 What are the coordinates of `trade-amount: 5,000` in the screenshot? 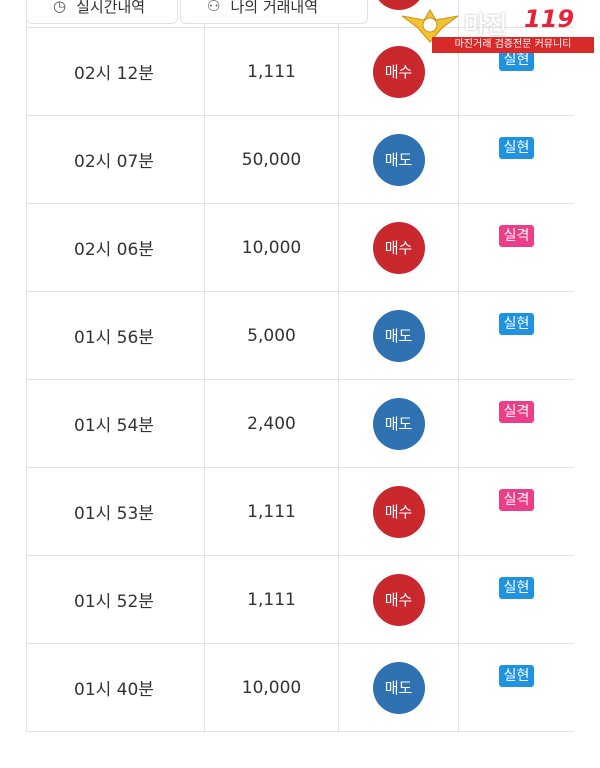 It's located at (271, 335).